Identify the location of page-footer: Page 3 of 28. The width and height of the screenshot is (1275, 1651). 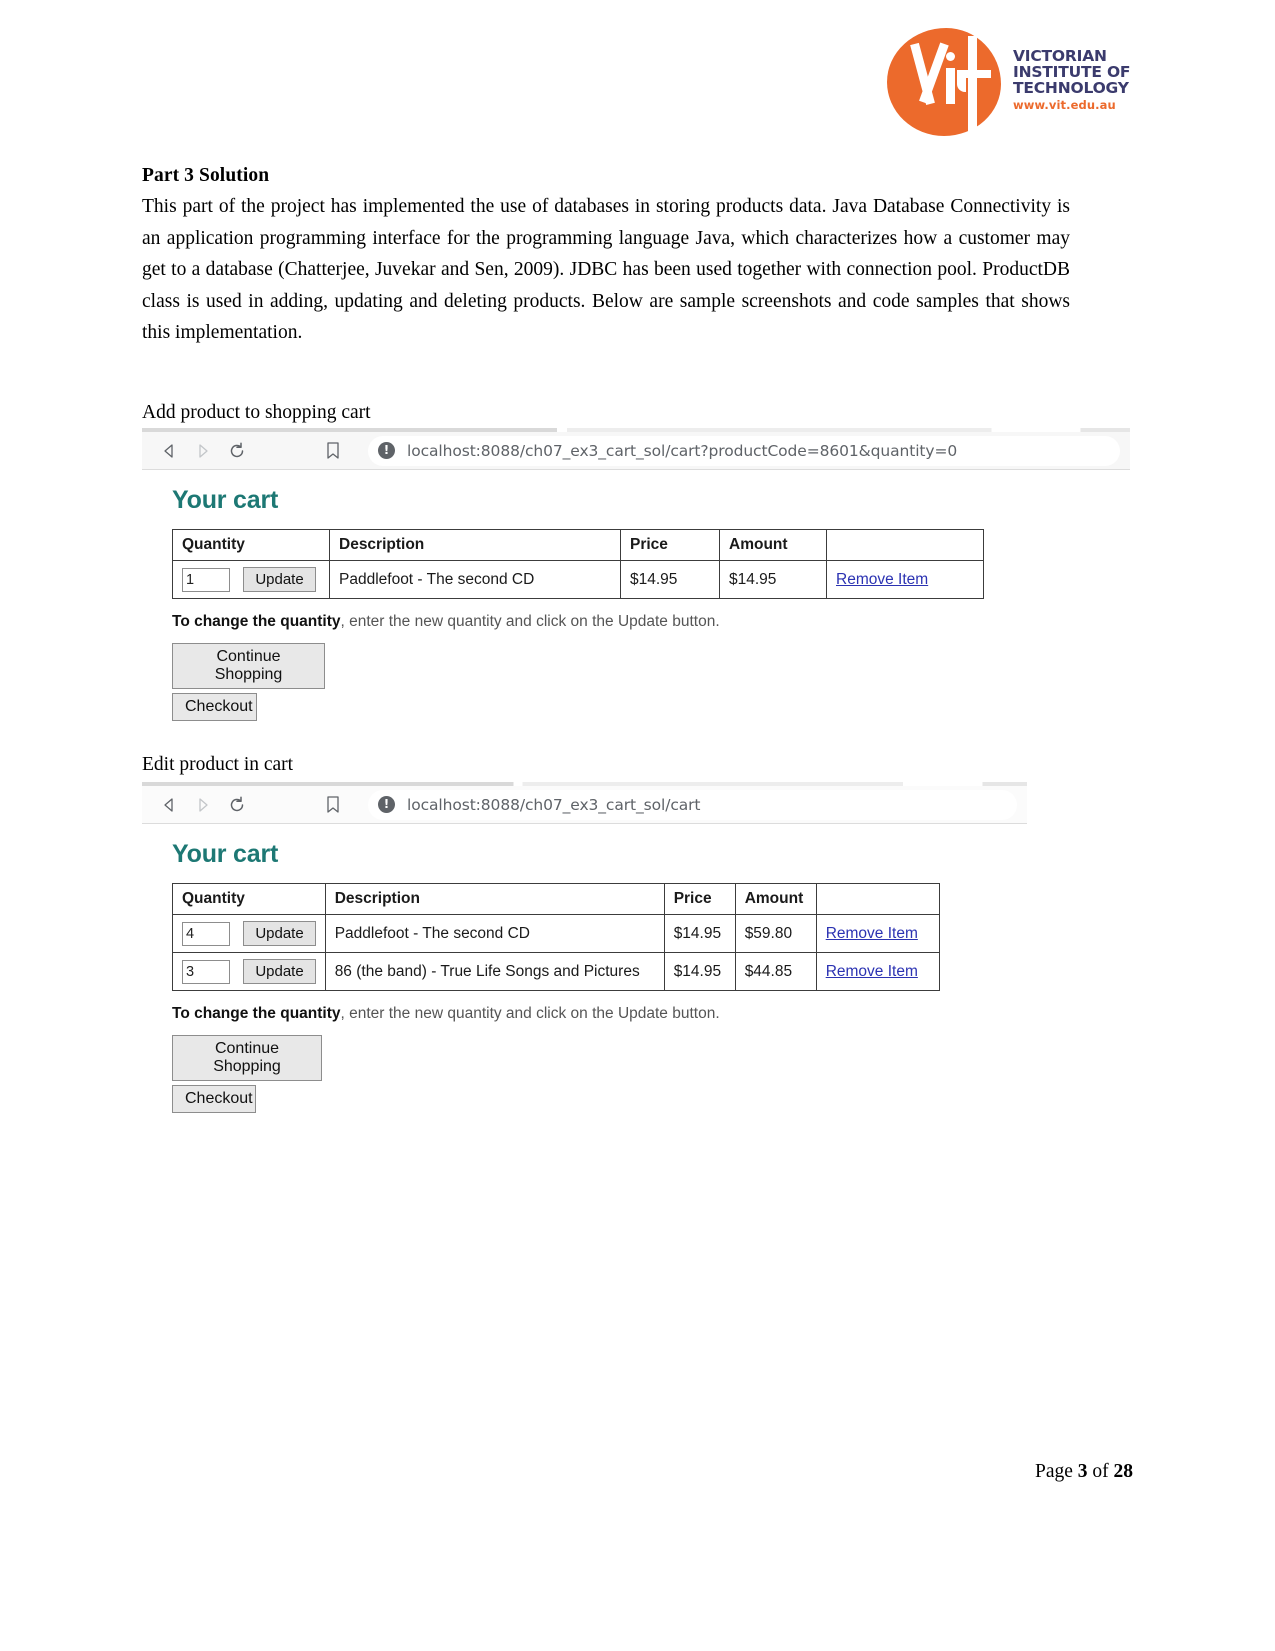
(1084, 1472).